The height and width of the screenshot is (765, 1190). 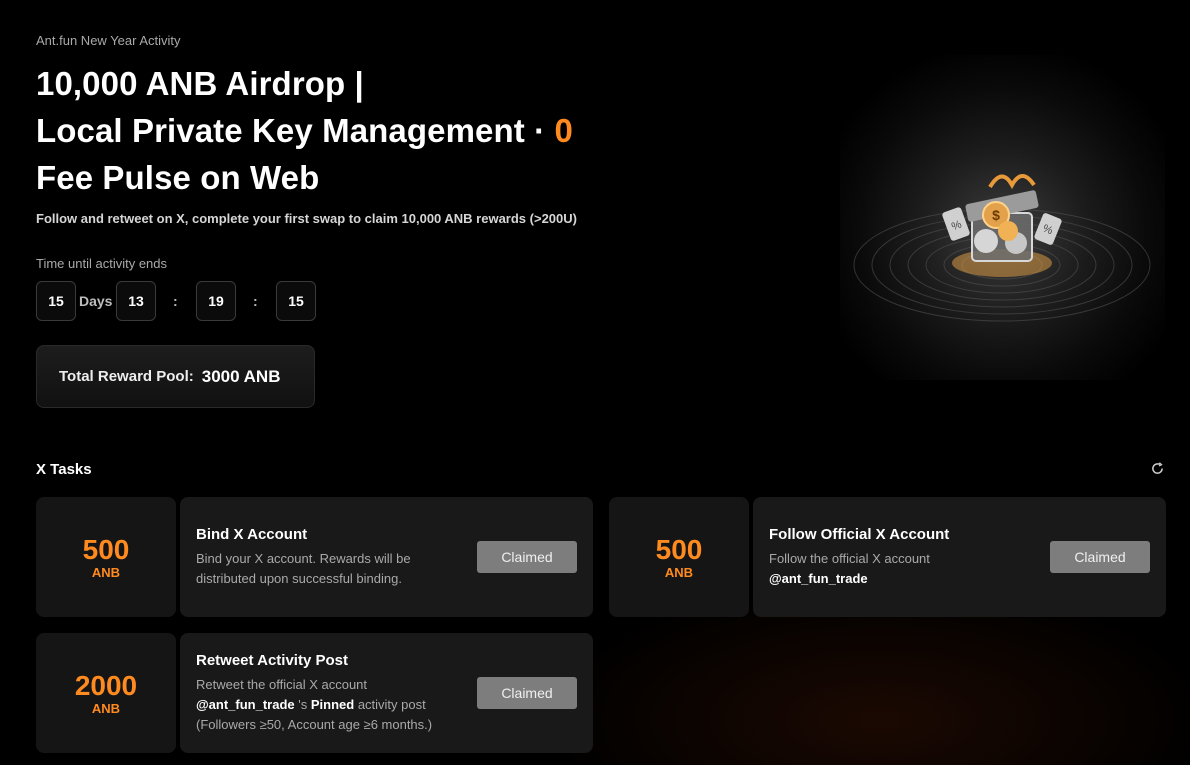 What do you see at coordinates (563, 130) in the screenshot?
I see `title-accent: 0` at bounding box center [563, 130].